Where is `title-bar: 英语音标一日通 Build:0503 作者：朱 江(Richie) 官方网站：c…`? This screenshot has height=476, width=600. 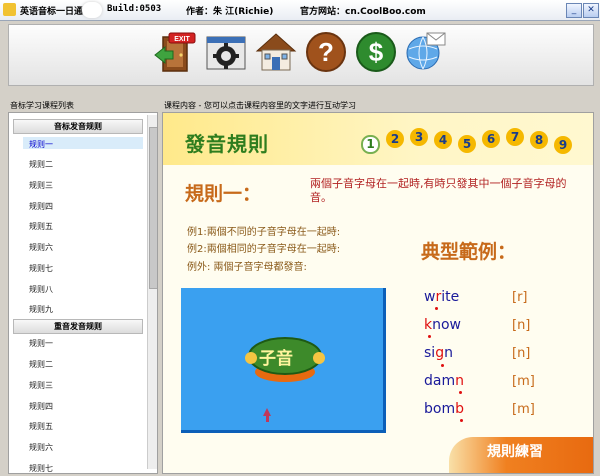 title-bar: 英语音标一日通 Build:0503 作者：朱 江(Richie) 官方网站：c… is located at coordinates (300, 10).